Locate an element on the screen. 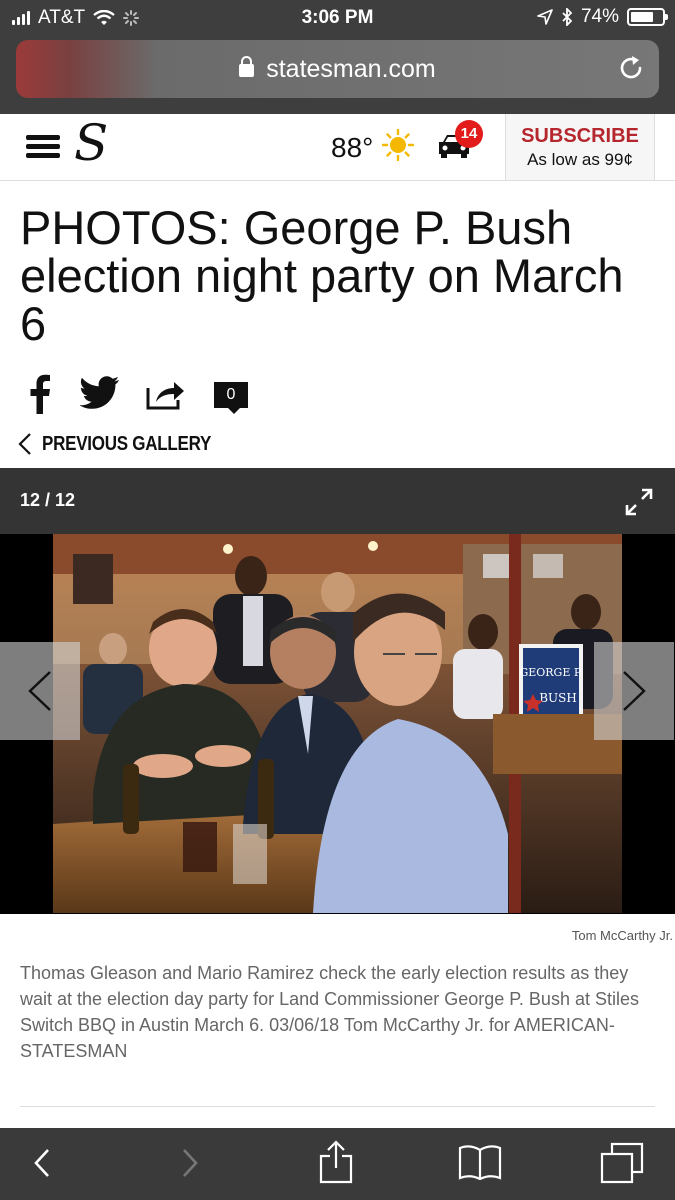 The height and width of the screenshot is (1200, 675). previous-gallery-label: PREVIOUS GALLERY is located at coordinates (127, 443).